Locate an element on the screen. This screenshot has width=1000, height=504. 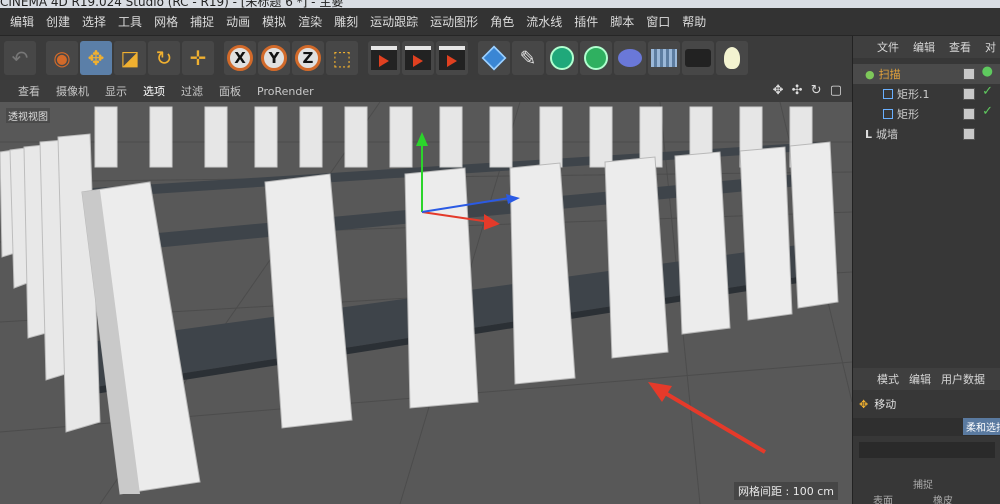
am-menu-mode: 模式 is located at coordinates (888, 379).